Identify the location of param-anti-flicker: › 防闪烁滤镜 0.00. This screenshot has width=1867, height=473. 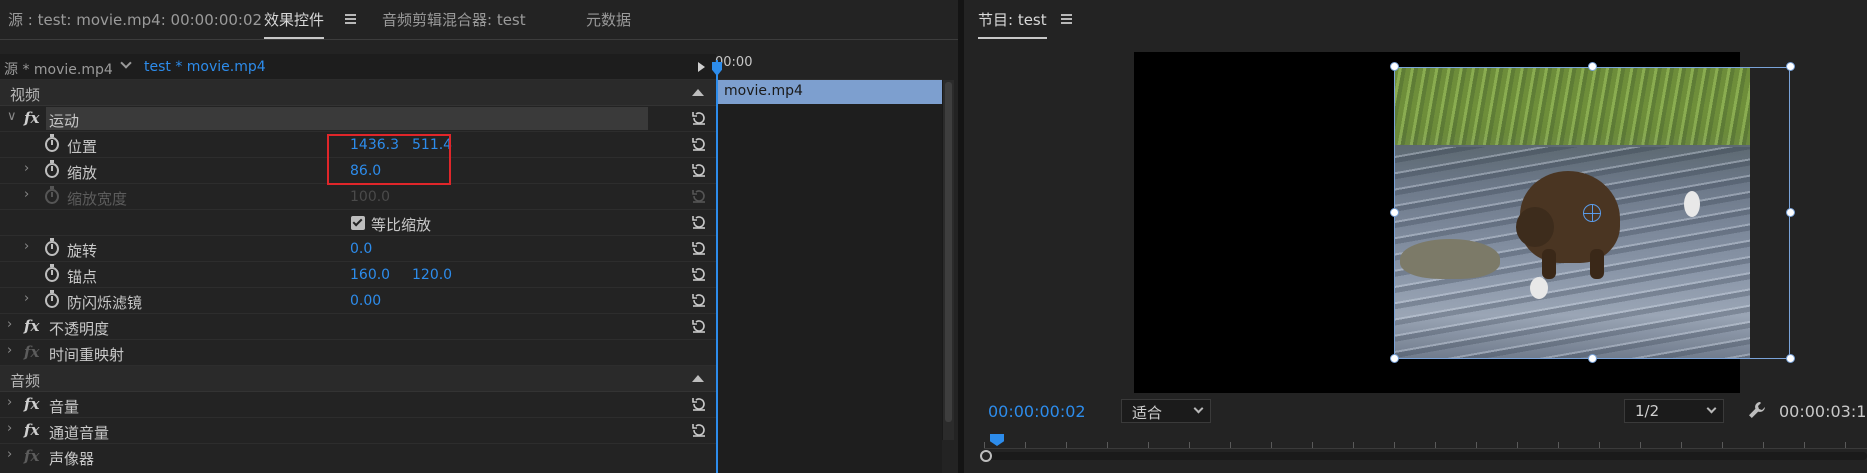
(358, 301).